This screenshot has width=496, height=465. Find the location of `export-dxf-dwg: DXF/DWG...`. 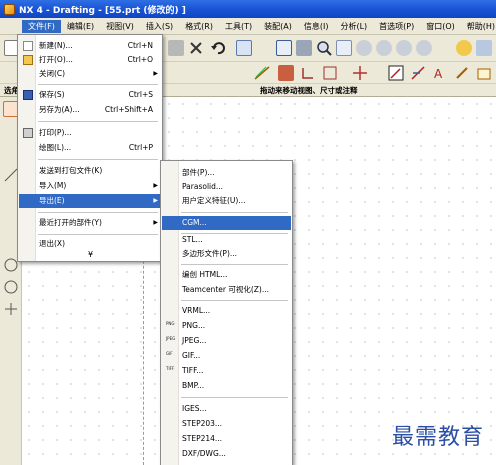

export-dxf-dwg: DXF/DWG... is located at coordinates (226, 454).